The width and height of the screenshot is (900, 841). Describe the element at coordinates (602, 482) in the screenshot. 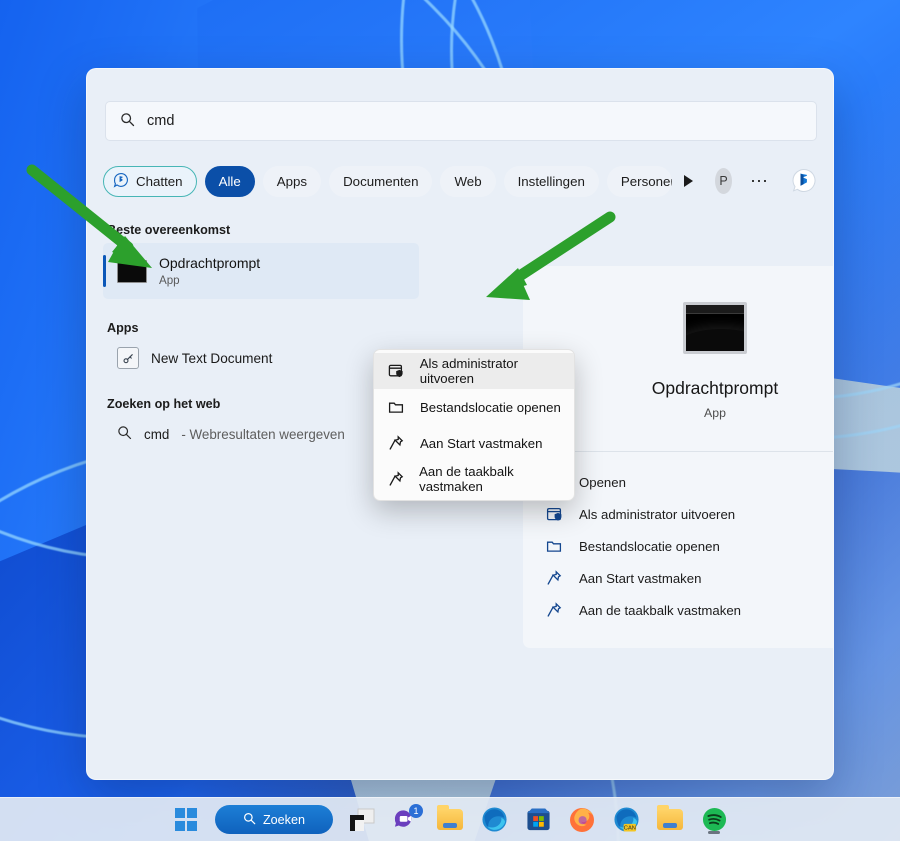

I see `preview-action-label: Openen` at that location.